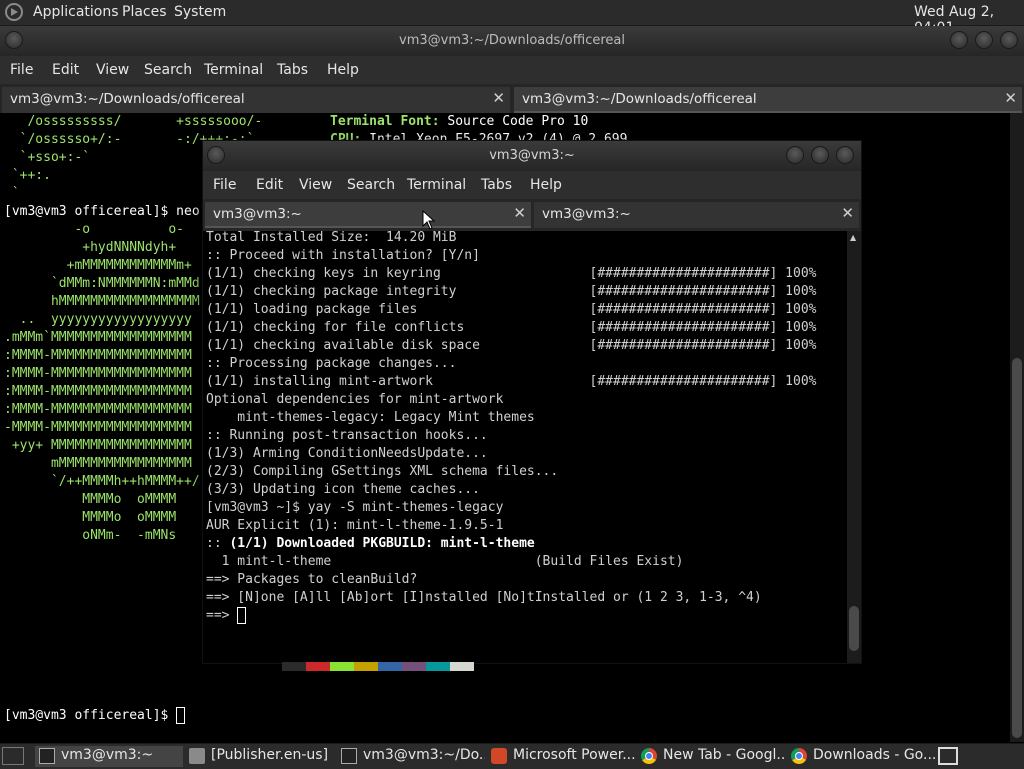 The width and height of the screenshot is (1024, 769). What do you see at coordinates (512, 41) in the screenshot?
I see `back-window-titlebar: vm3@vm3:~/Downloads/officereal` at bounding box center [512, 41].